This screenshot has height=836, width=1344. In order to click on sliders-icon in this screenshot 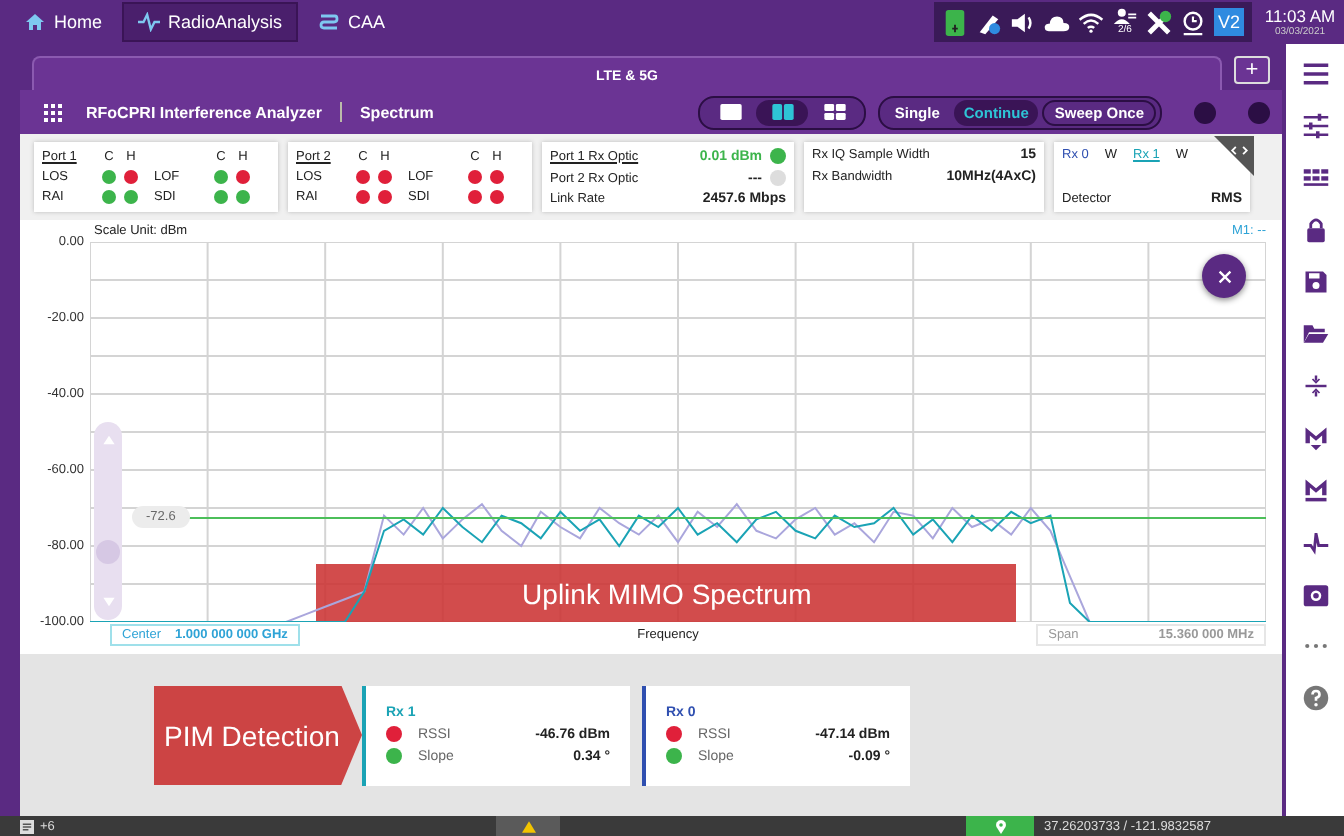, I will do `click(1315, 126)`.